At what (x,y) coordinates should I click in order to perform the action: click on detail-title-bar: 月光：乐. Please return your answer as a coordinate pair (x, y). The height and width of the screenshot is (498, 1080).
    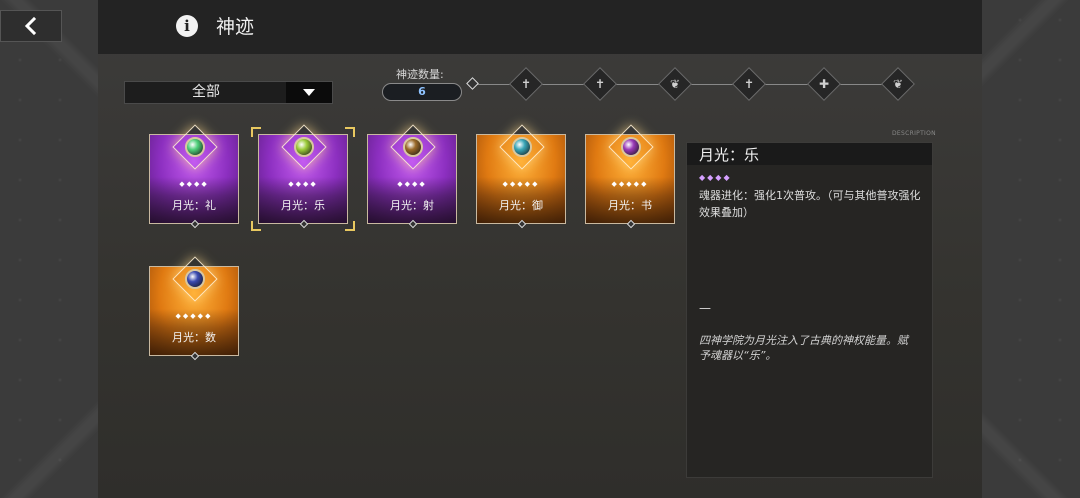
    Looking at the image, I should click on (809, 154).